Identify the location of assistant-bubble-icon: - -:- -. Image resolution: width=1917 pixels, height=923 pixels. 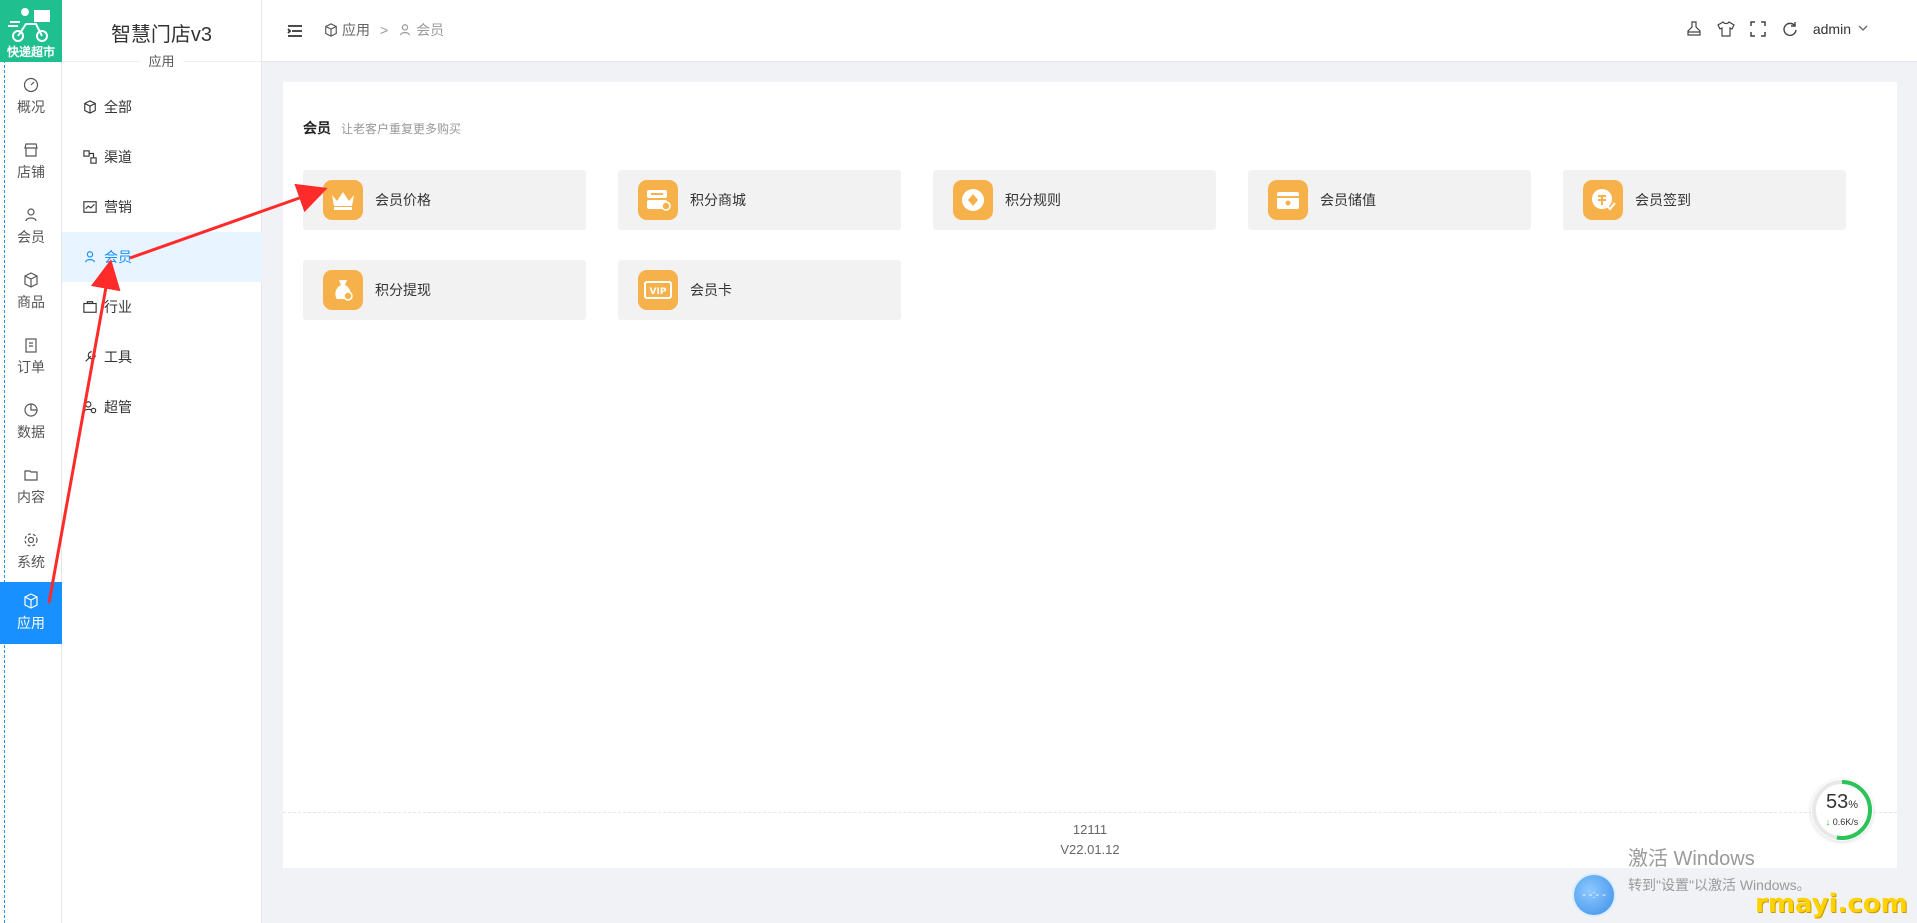
(1594, 895).